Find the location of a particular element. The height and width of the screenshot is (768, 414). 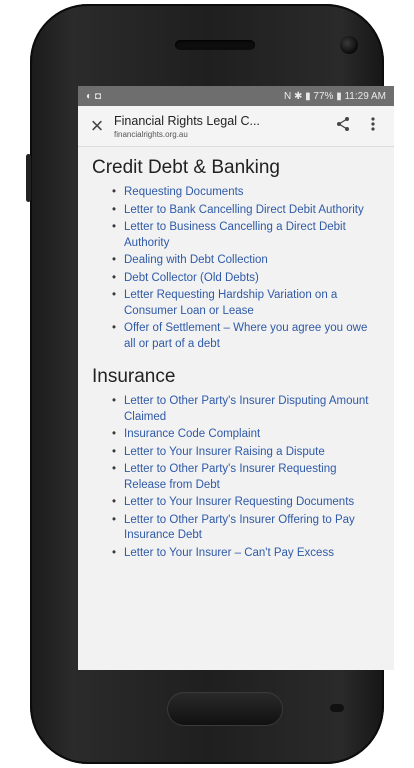

close-icon: × is located at coordinates (97, 126).